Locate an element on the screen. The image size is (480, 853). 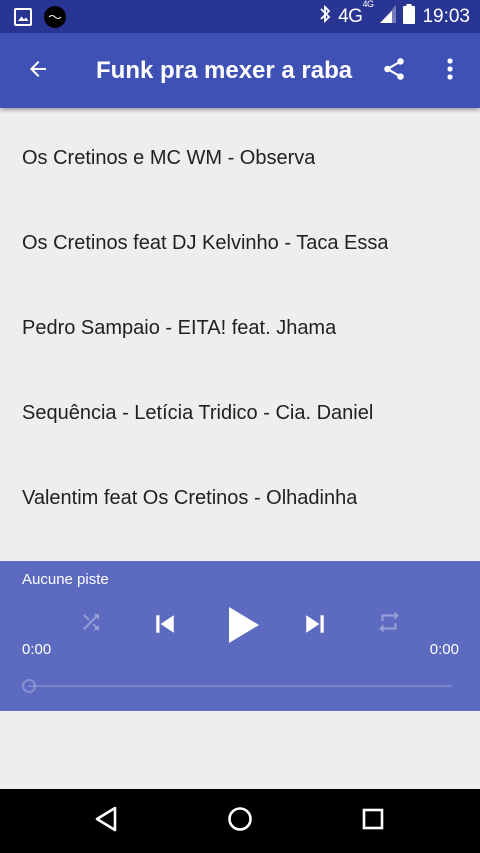
status-bar-system: 4G4G 19:03 is located at coordinates (394, 16).